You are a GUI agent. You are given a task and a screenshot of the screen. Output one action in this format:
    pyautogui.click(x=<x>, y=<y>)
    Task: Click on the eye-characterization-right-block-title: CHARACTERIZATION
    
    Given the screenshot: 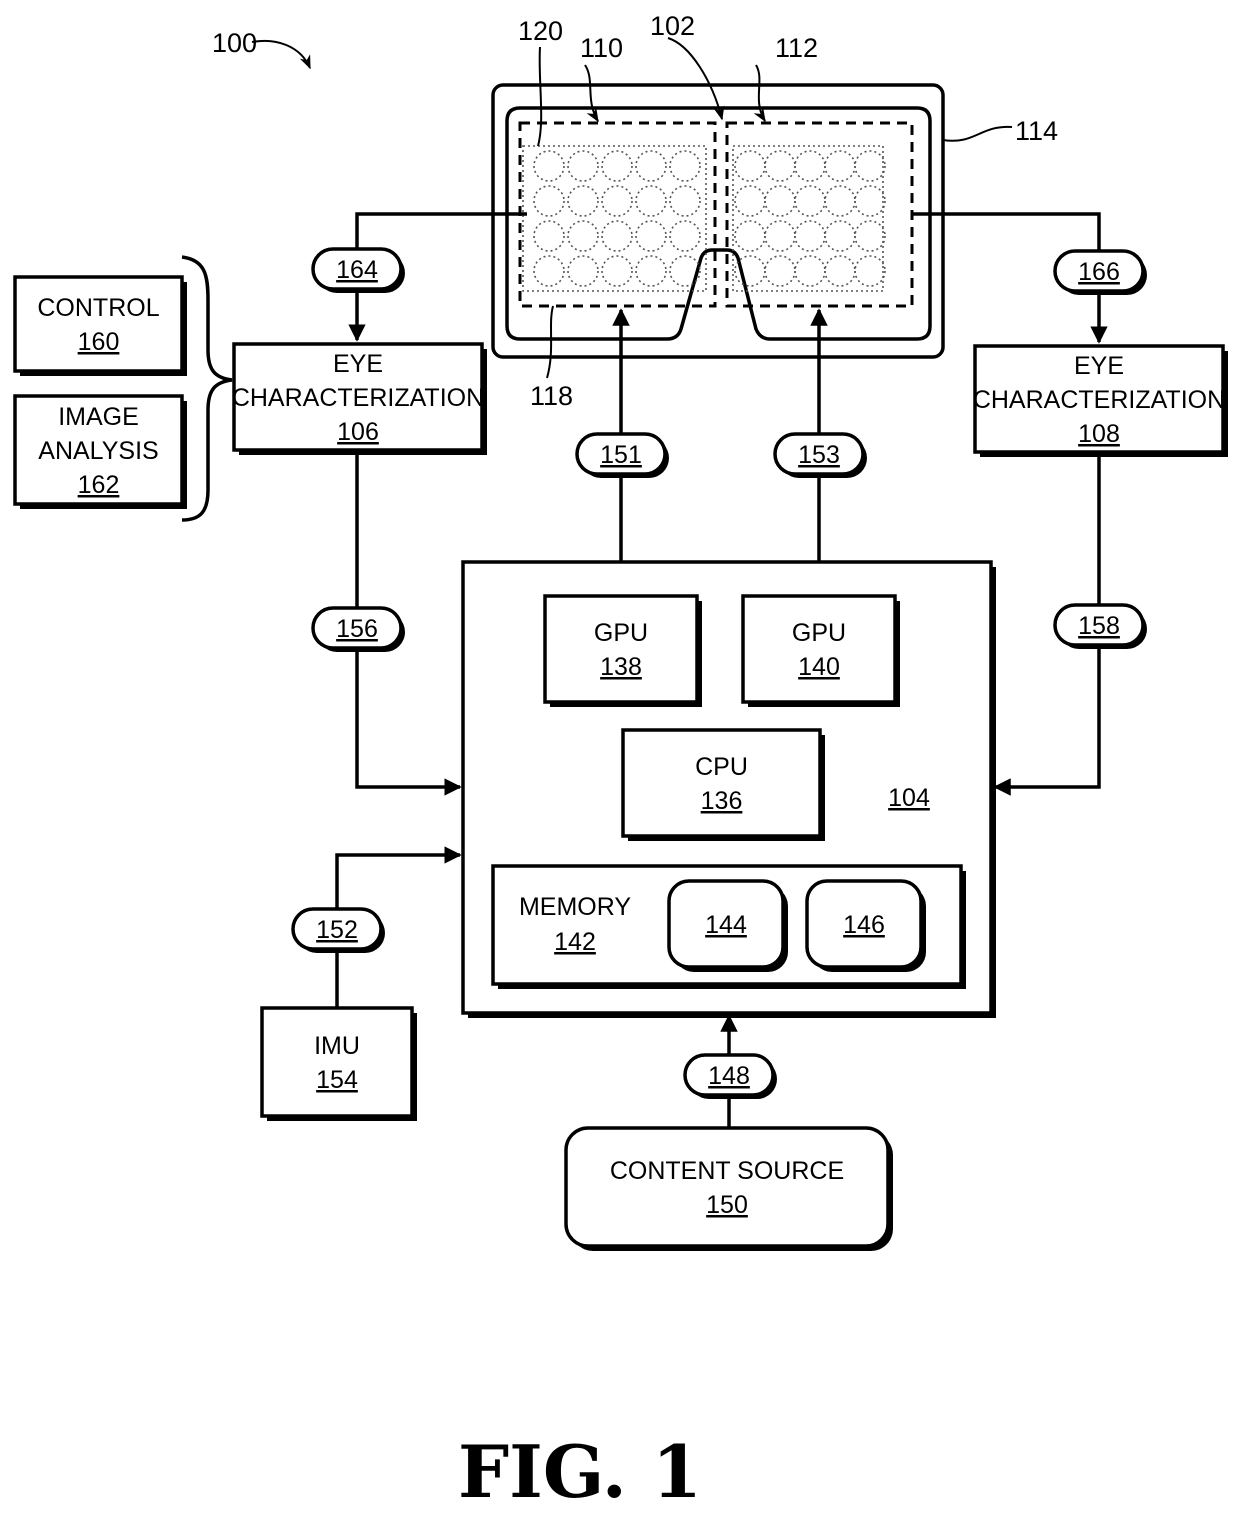 What is the action you would take?
    pyautogui.click(x=1099, y=400)
    